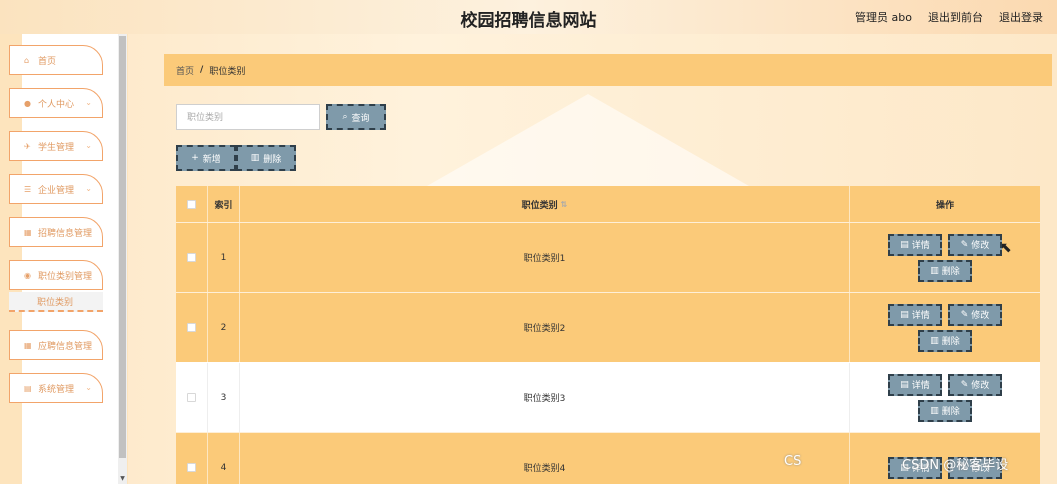 The width and height of the screenshot is (1057, 484). I want to click on sidebar-item-applications: ▦ 应聘信息管理 ⌄, so click(56, 345).